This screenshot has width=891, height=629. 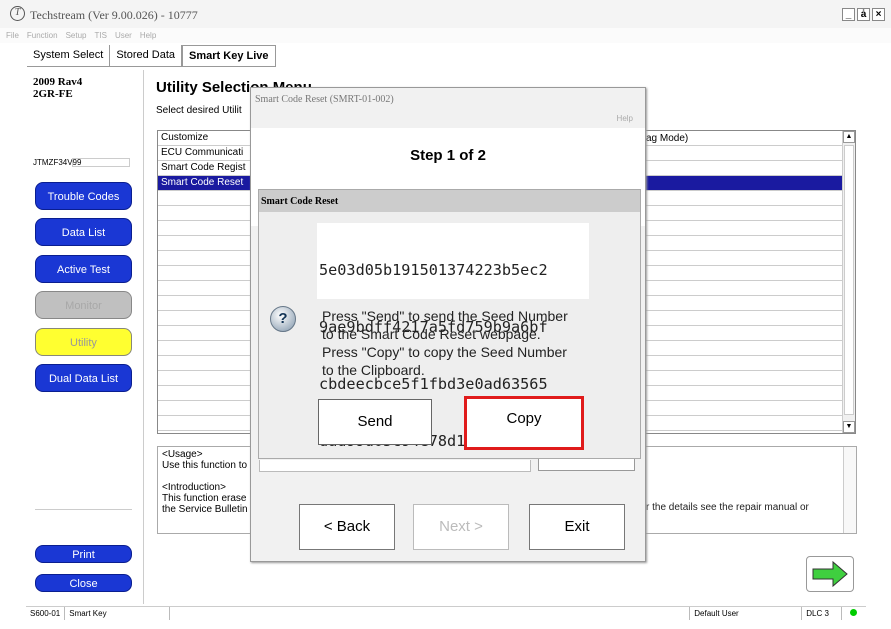 What do you see at coordinates (83, 554) in the screenshot?
I see `print-button: Print` at bounding box center [83, 554].